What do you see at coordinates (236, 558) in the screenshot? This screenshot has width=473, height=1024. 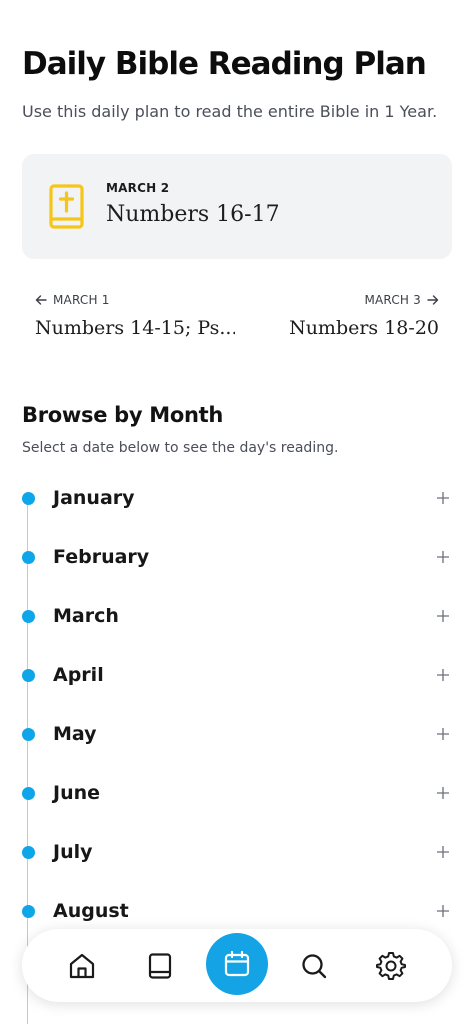 I see `month-row-february: February` at bounding box center [236, 558].